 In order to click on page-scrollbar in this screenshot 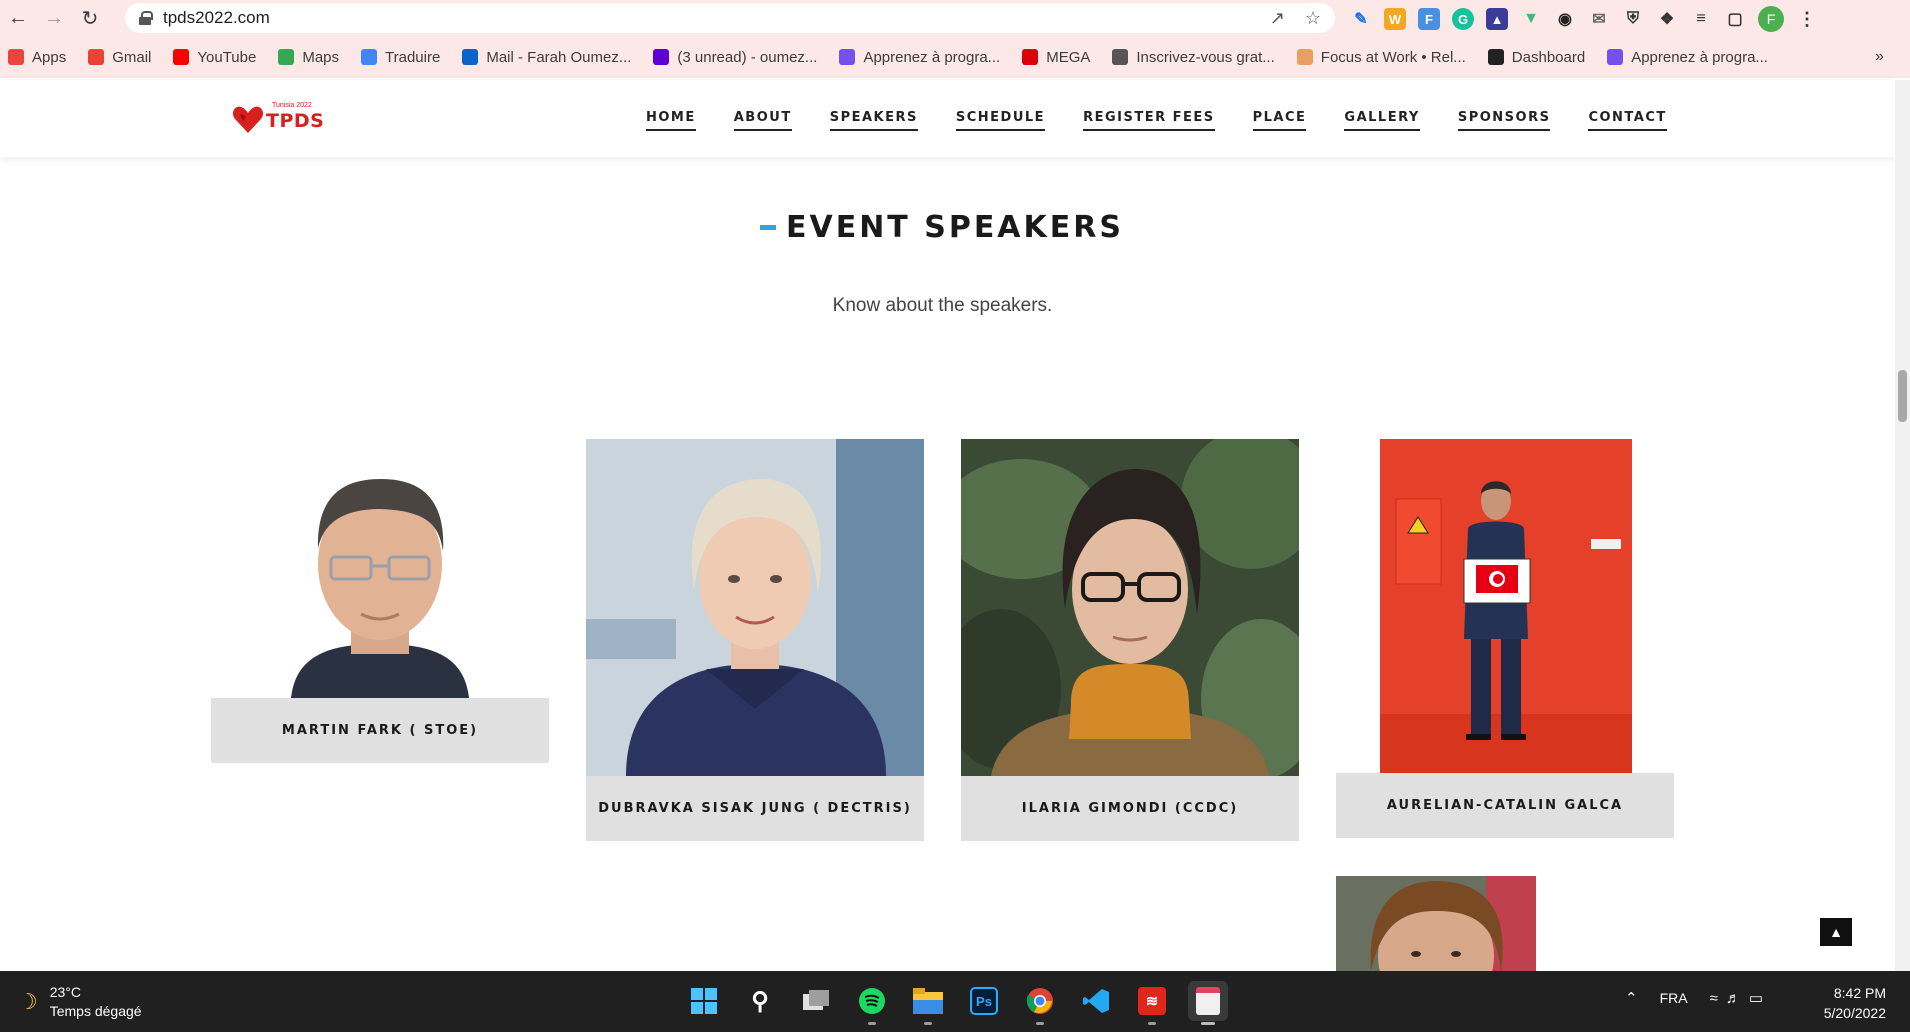, I will do `click(1902, 525)`.